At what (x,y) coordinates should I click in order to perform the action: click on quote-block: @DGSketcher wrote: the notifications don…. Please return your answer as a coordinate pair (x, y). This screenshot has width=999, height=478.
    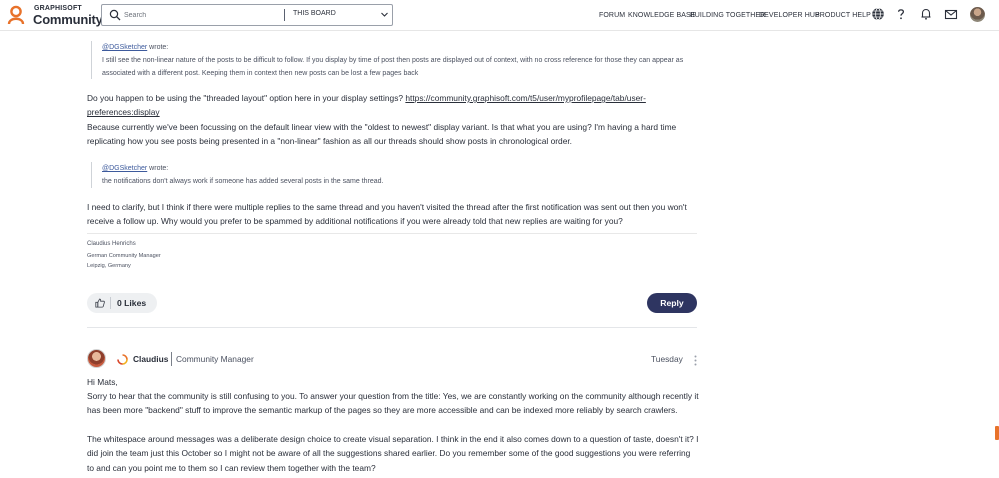
    Looking at the image, I should click on (391, 175).